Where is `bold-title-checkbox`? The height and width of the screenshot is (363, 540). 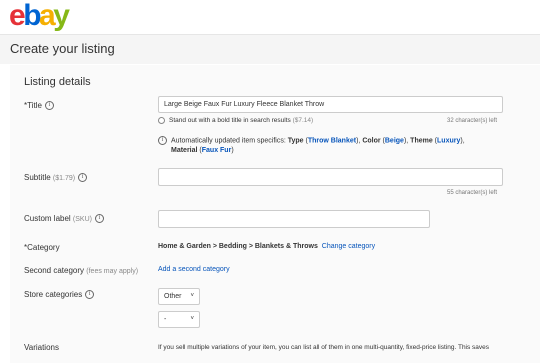 bold-title-checkbox is located at coordinates (161, 120).